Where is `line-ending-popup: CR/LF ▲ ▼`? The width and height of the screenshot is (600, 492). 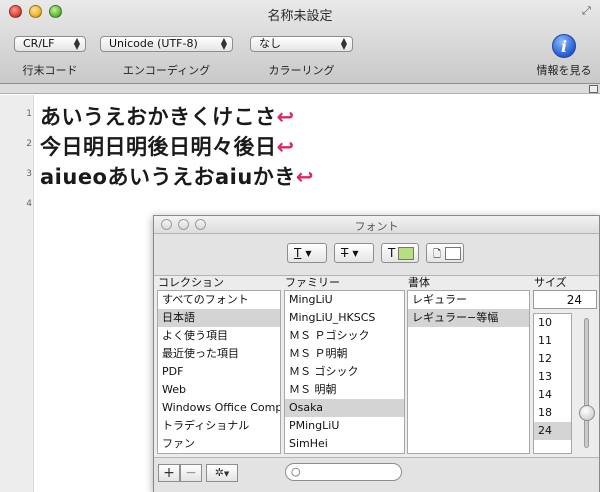
line-ending-popup: CR/LF ▲ ▼ is located at coordinates (50, 44).